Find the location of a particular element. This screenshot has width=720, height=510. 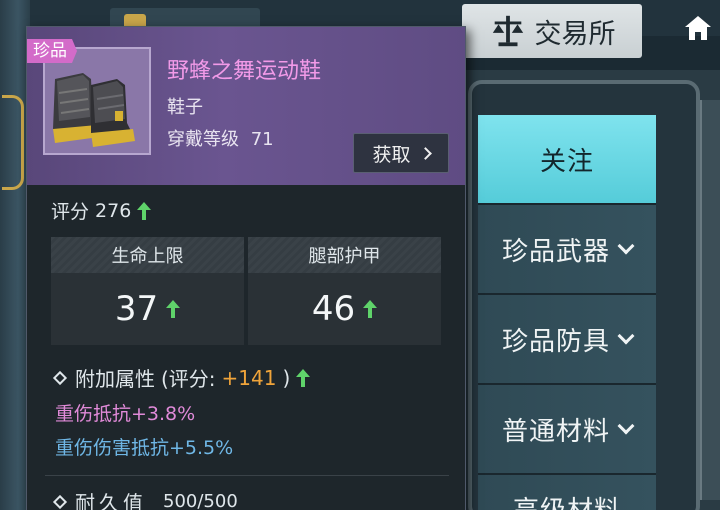

wear-level-value: 71 is located at coordinates (262, 139).